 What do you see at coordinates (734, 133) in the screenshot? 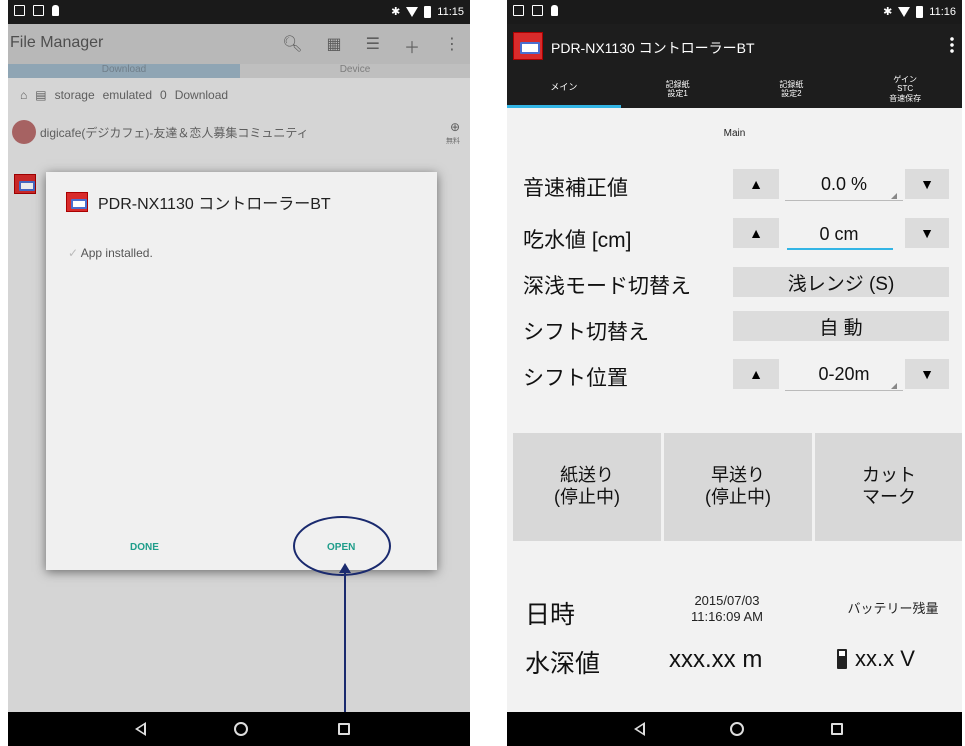
I see `section-label: Main` at bounding box center [734, 133].